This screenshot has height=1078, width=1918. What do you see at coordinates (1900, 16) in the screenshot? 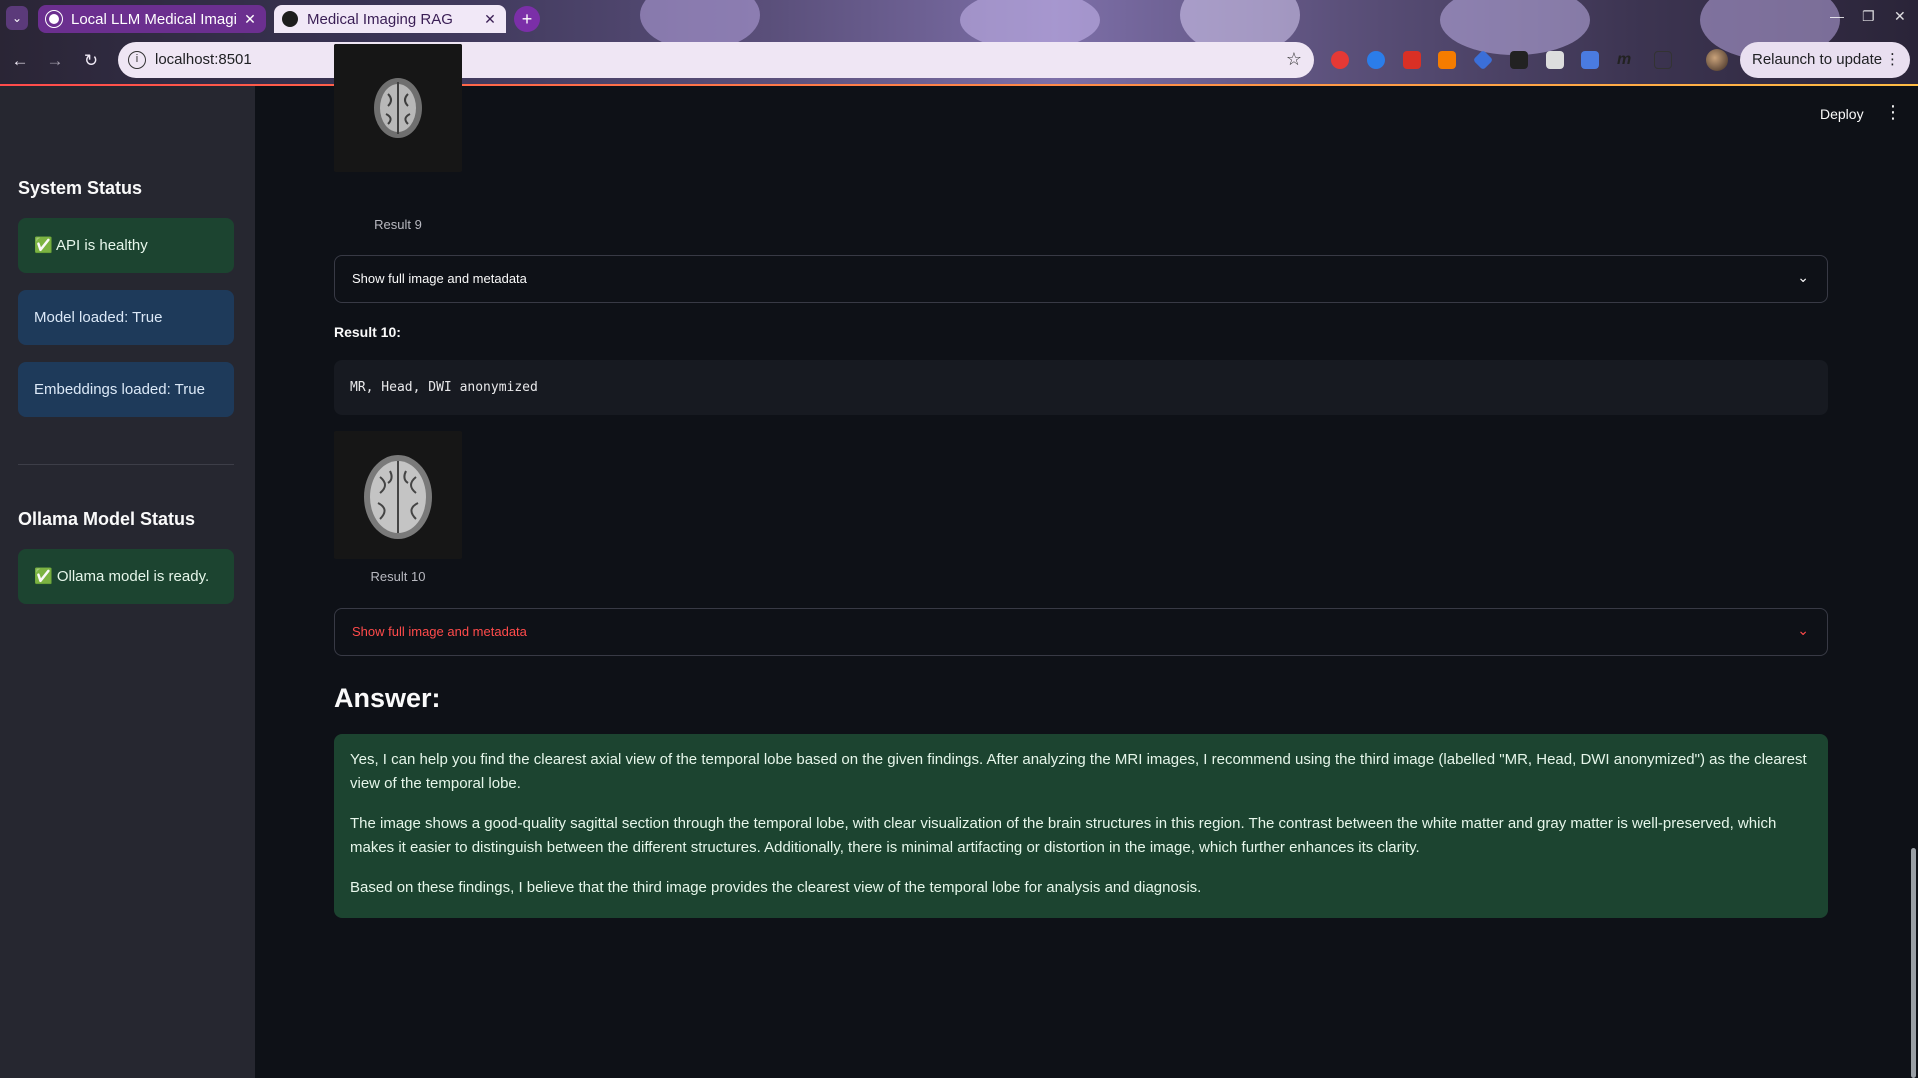
I see `window-close-icon: ✕` at bounding box center [1900, 16].